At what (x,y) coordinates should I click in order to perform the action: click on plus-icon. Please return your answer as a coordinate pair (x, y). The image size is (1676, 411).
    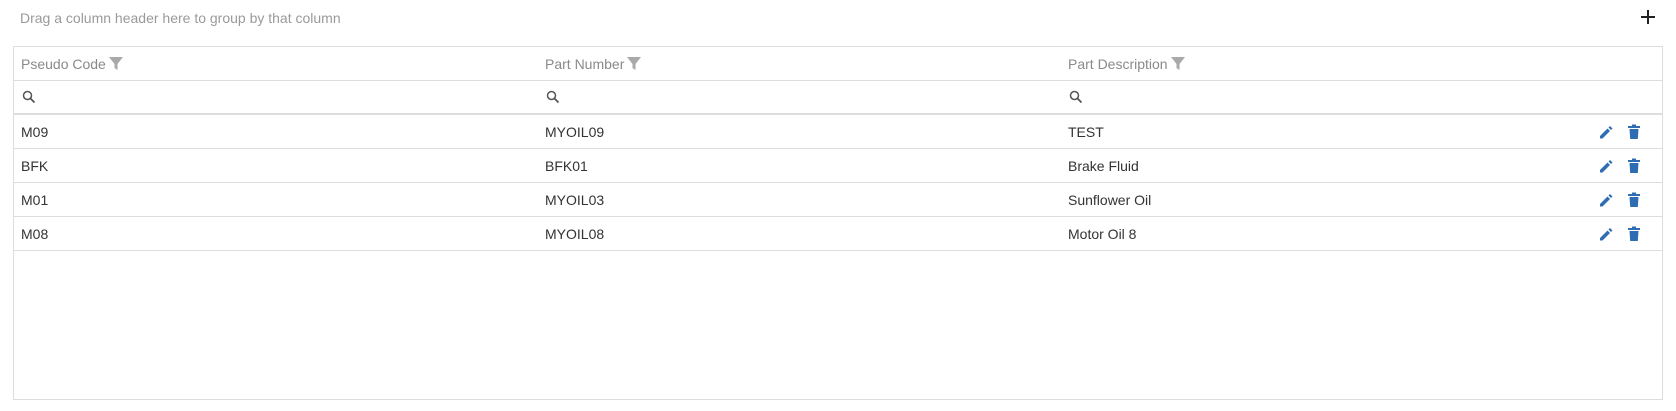
    Looking at the image, I should click on (1648, 17).